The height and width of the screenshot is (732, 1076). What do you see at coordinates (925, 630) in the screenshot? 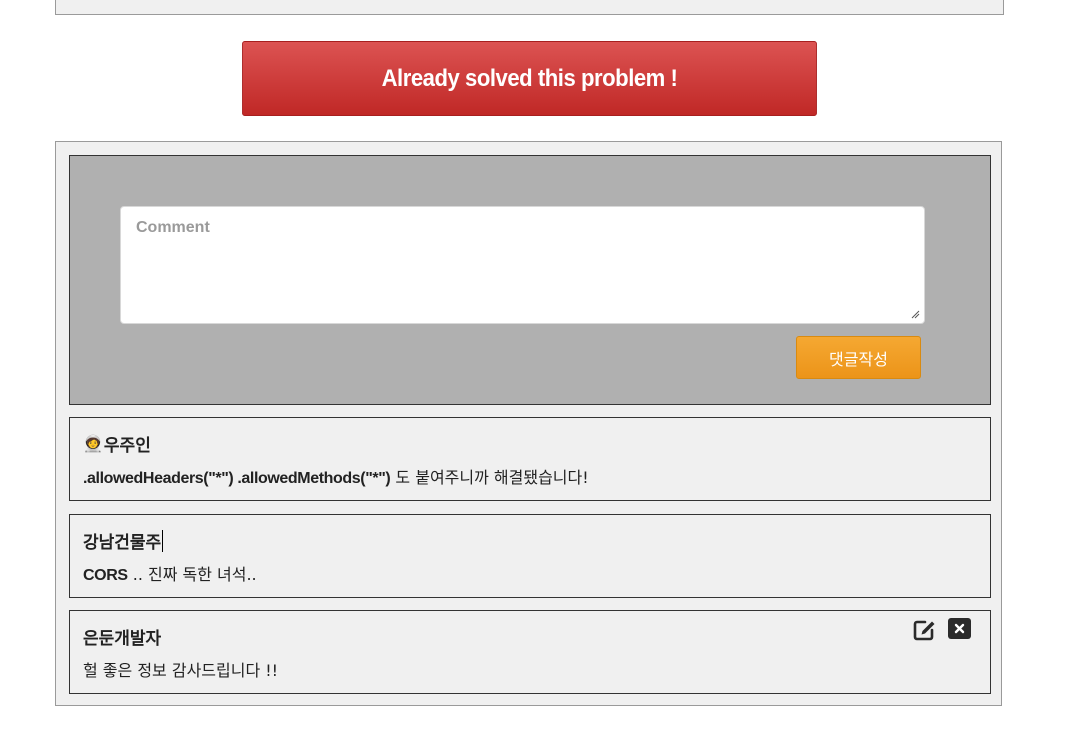
I see `edit-icon` at bounding box center [925, 630].